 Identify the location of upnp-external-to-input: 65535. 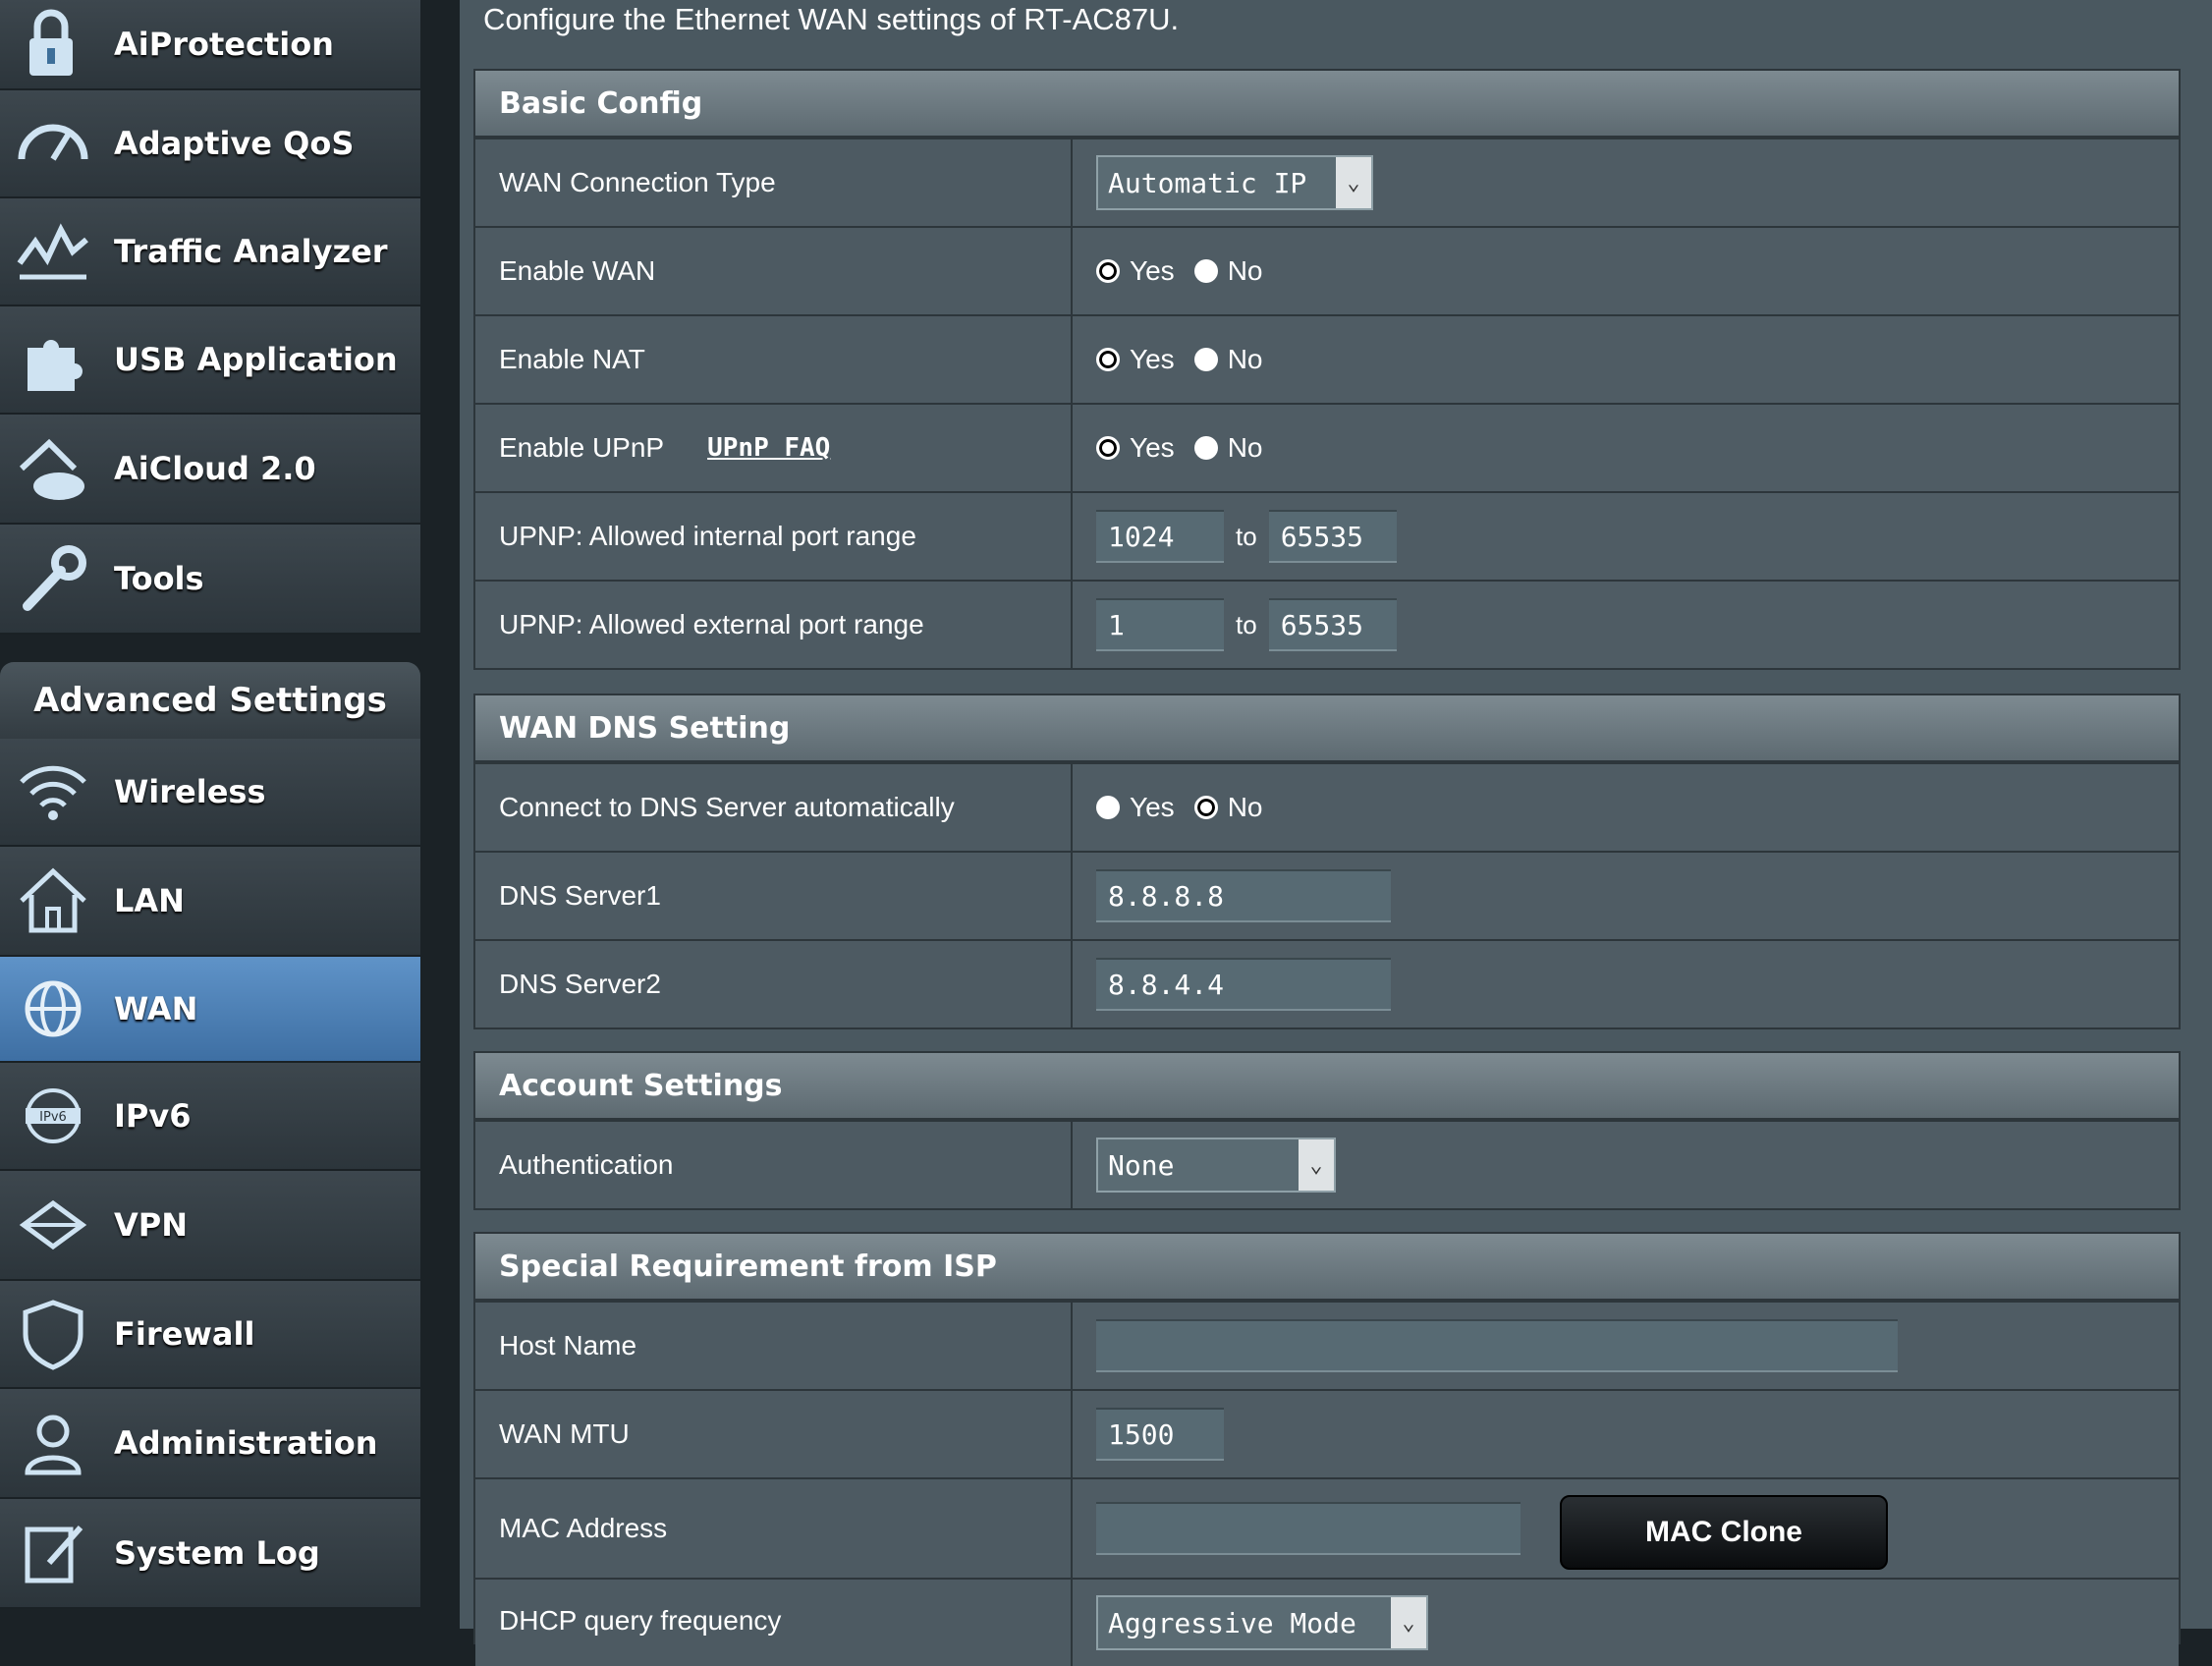
(1332, 624).